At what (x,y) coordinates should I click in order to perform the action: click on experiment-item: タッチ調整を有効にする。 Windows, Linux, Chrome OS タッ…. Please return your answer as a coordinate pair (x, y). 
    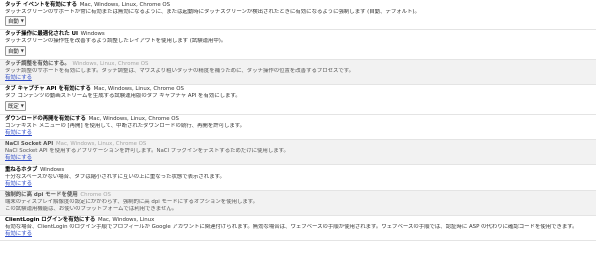
    Looking at the image, I should click on (300, 72).